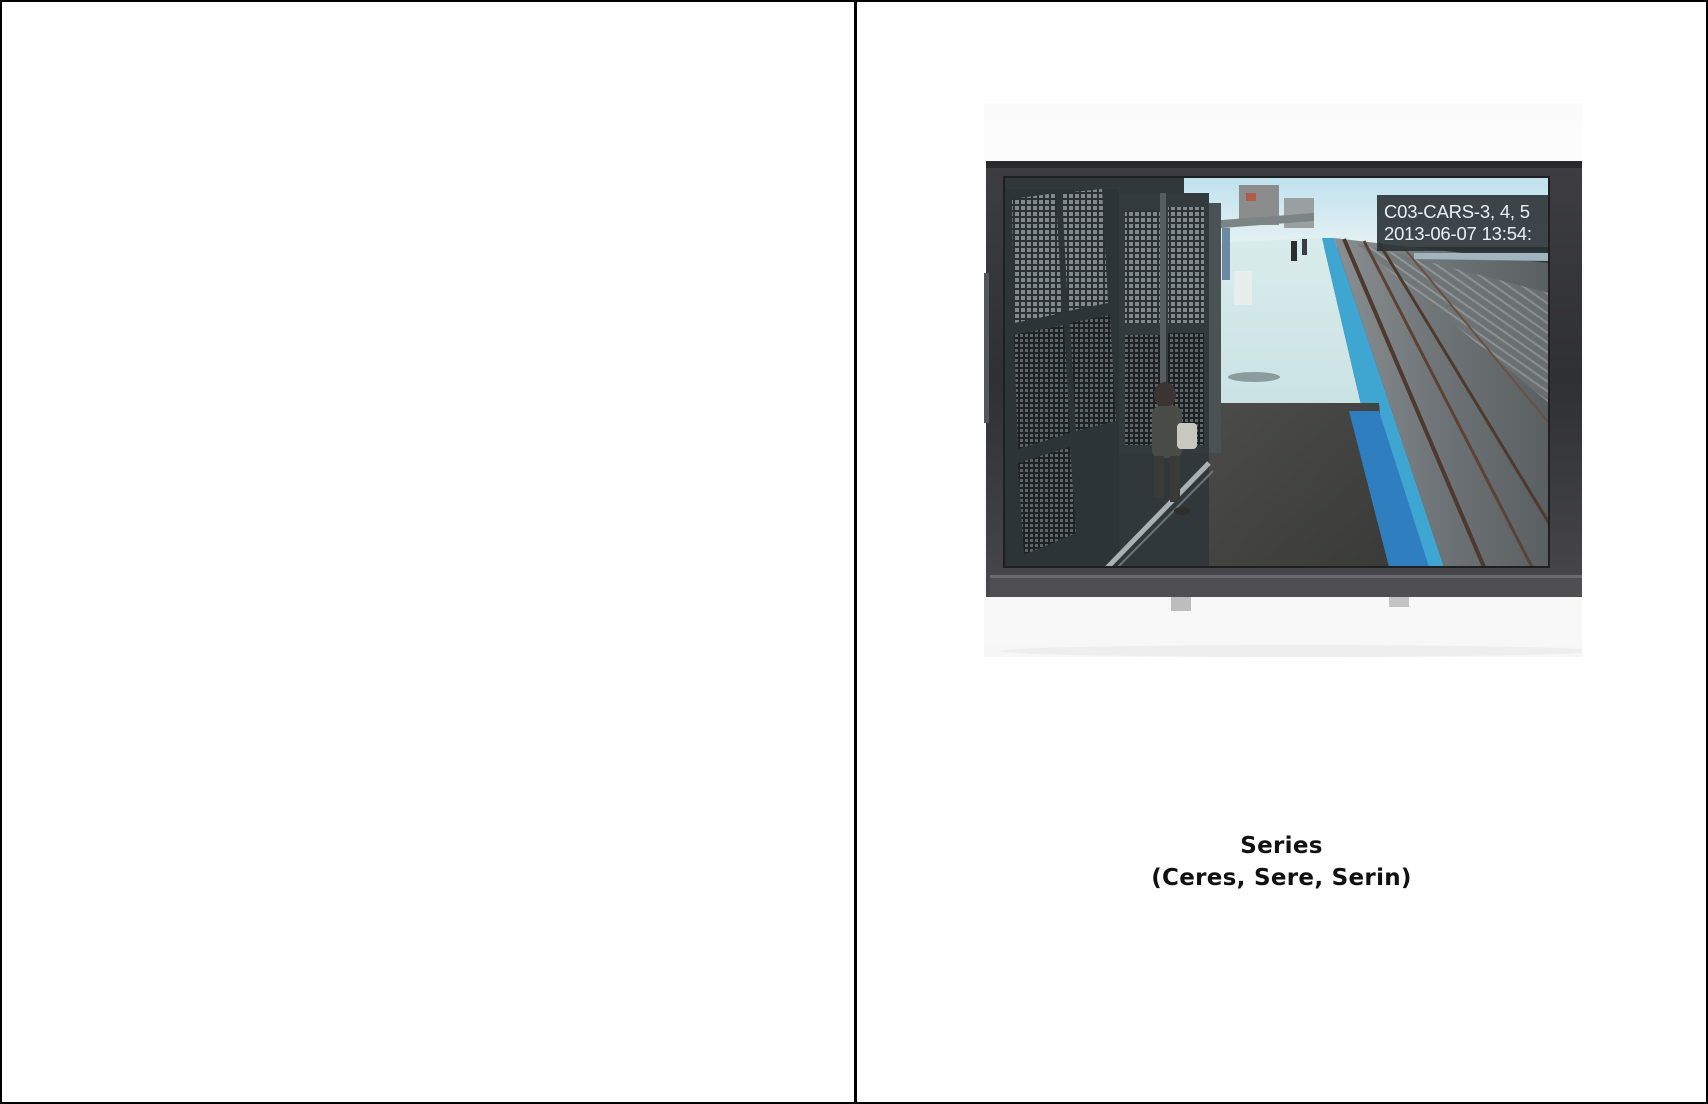  I want to click on camera-overlay-line2: 2013-06-07 13:54:, so click(1458, 233).